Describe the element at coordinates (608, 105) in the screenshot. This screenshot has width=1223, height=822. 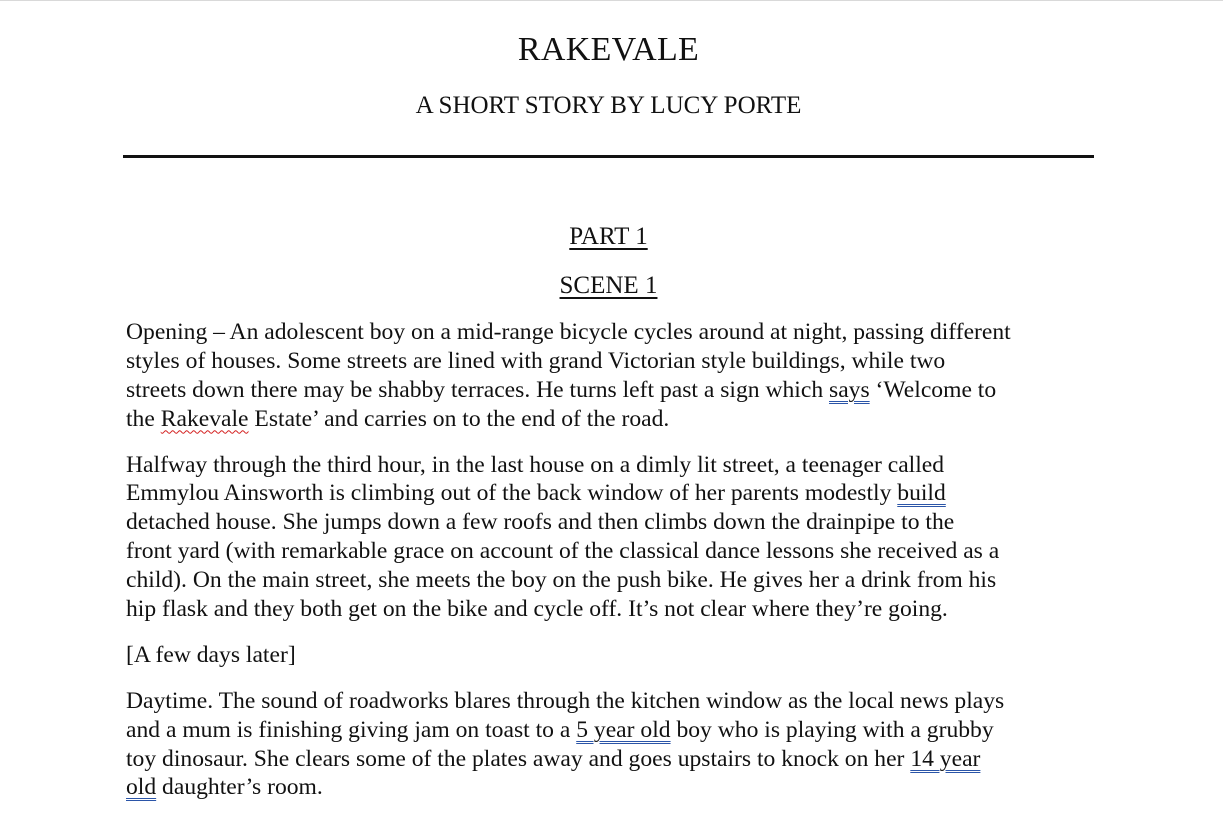
I see `document-subtitle: A SHORT STORY BY LUCY PORTE` at that location.